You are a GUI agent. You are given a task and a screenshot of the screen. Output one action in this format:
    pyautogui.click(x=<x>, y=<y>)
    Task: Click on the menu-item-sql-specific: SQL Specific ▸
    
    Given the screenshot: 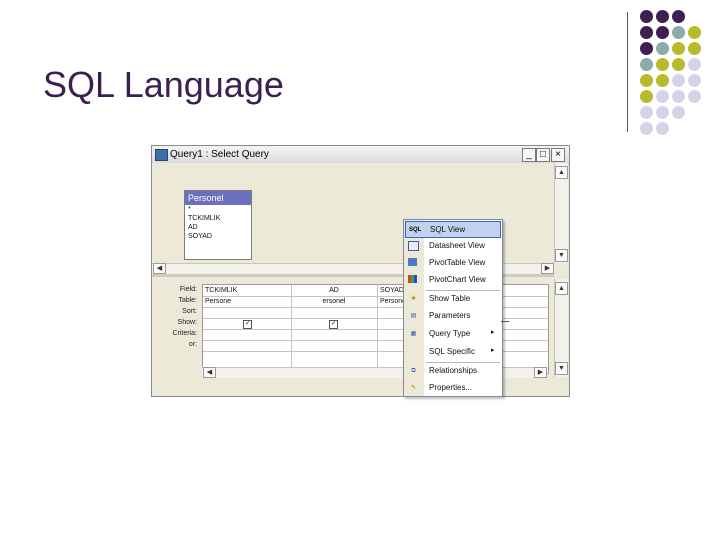 What is the action you would take?
    pyautogui.click(x=453, y=352)
    